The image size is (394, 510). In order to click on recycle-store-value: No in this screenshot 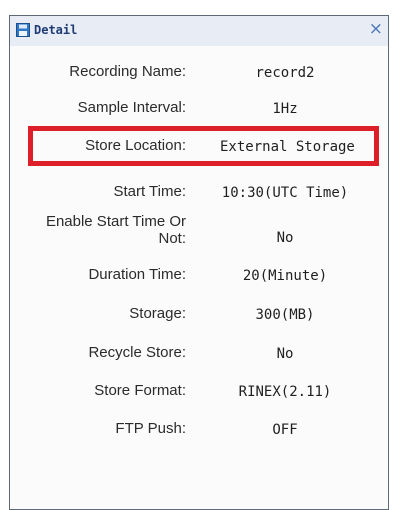, I will do `click(285, 354)`.